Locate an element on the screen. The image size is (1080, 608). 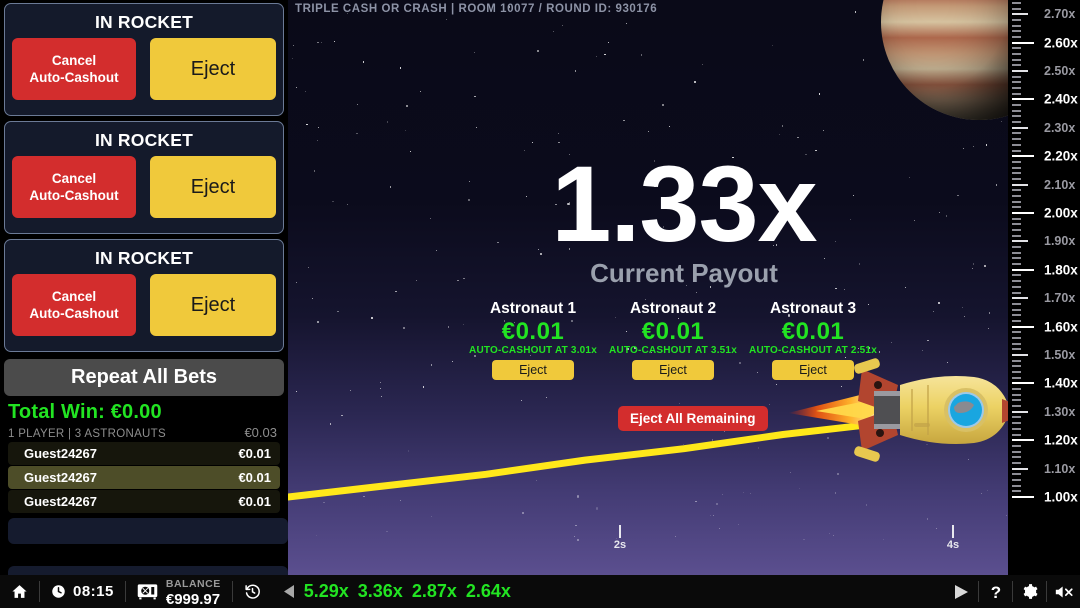
home-button is located at coordinates (19, 591).